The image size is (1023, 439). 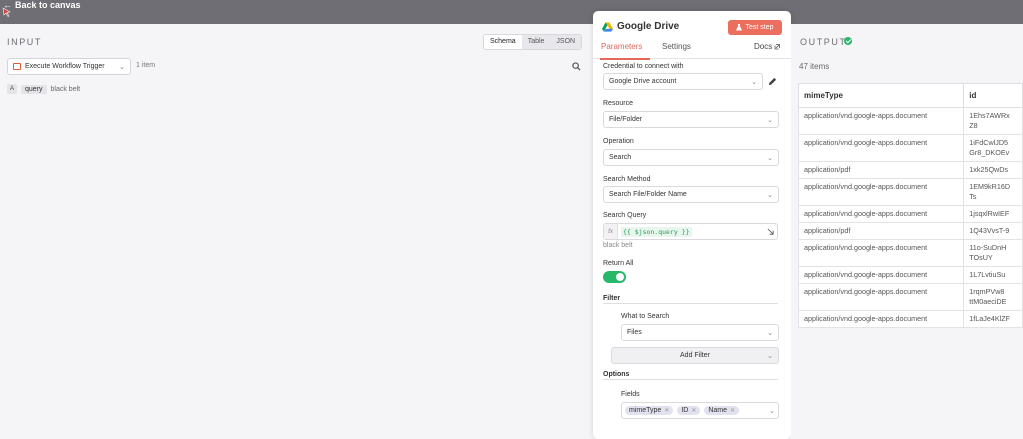 I want to click on search-method-select: Search File/Folder Name ⌄, so click(x=691, y=194).